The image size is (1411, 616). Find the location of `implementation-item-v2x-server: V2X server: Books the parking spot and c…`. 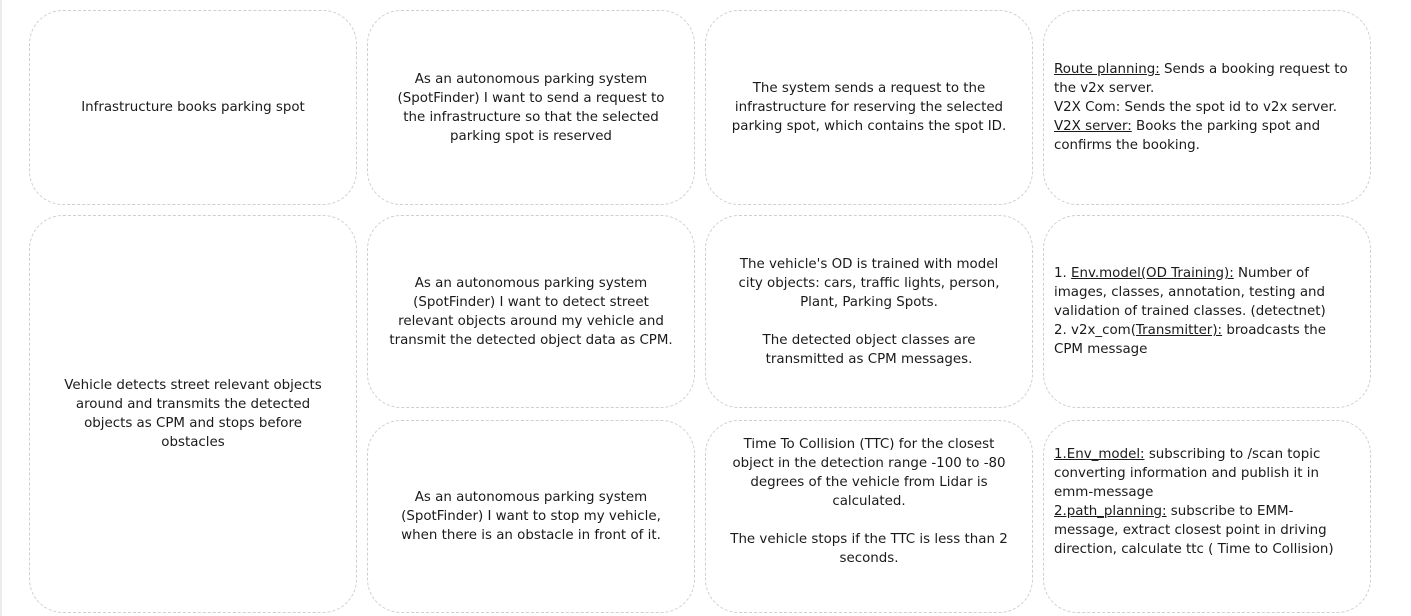

implementation-item-v2x-server: V2X server: Books the parking spot and c… is located at coordinates (1205, 136).